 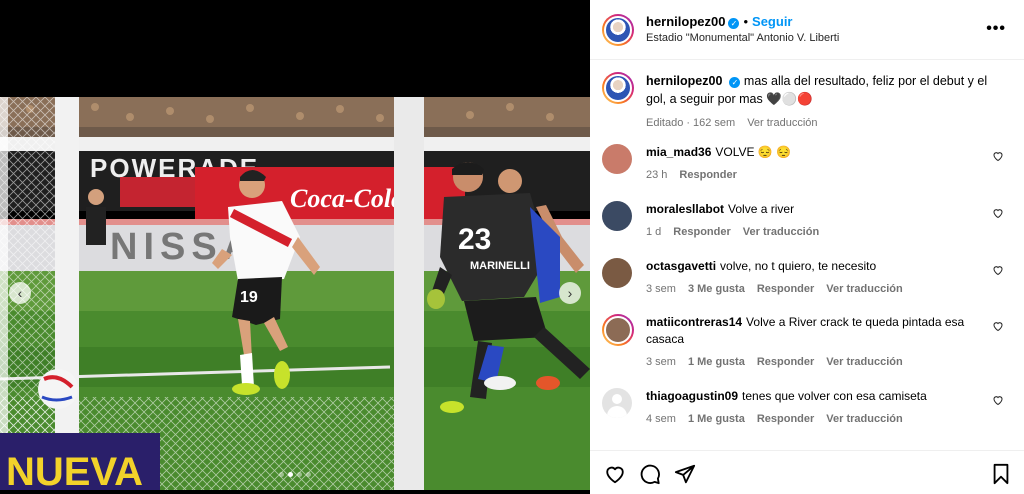 I want to click on match-ball, so click(x=58, y=389).